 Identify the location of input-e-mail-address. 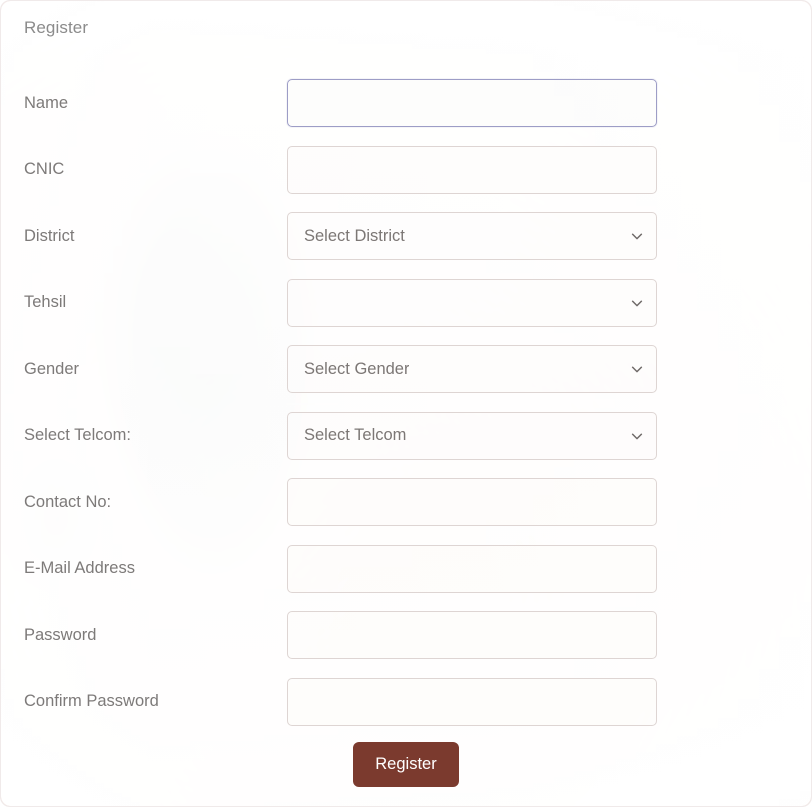
(472, 568).